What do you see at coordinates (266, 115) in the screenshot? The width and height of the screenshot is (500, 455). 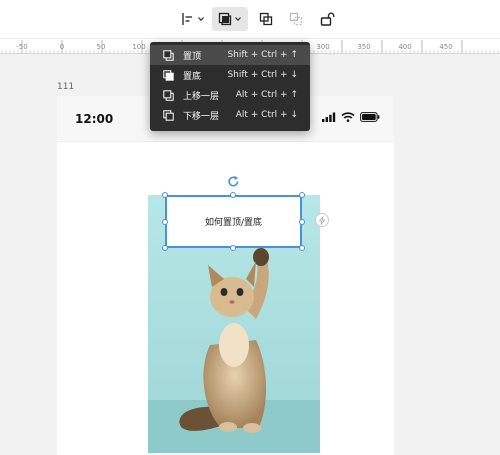 I see `menu-item-shortcut: Alt + Ctrl + ↓` at bounding box center [266, 115].